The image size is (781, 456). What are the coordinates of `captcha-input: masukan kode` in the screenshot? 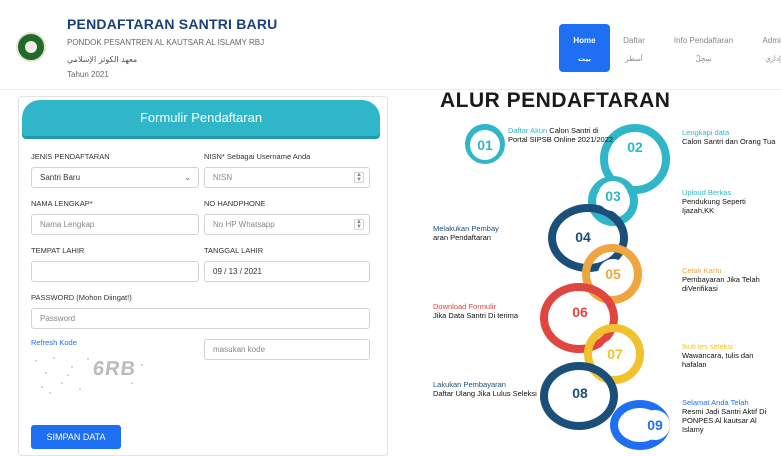 It's located at (287, 349).